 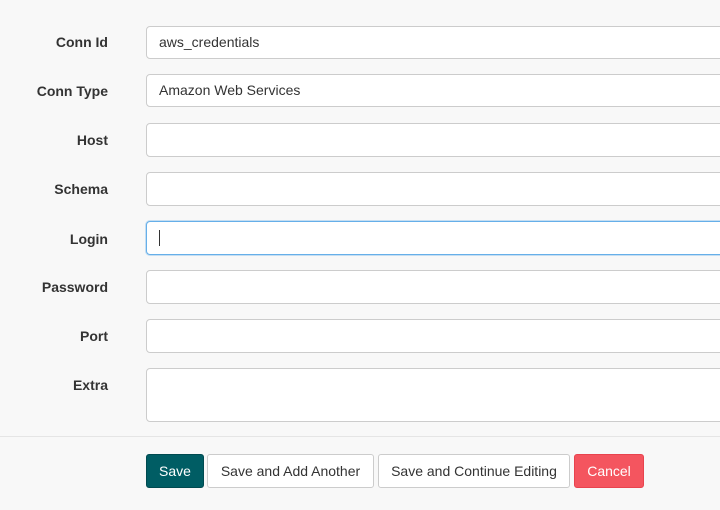 What do you see at coordinates (94, 336) in the screenshot?
I see `port-label: Port` at bounding box center [94, 336].